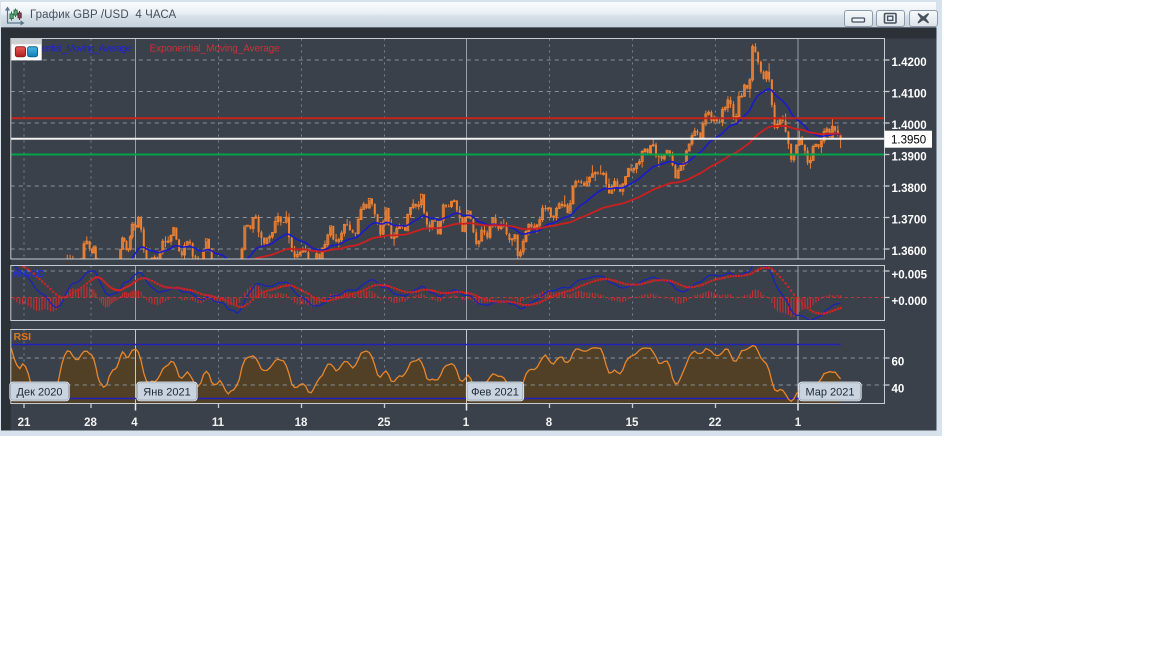 The width and height of the screenshot is (1152, 648). Describe the element at coordinates (215, 49) in the screenshot. I see `svg-text: Exponential_Moving_Average` at that location.